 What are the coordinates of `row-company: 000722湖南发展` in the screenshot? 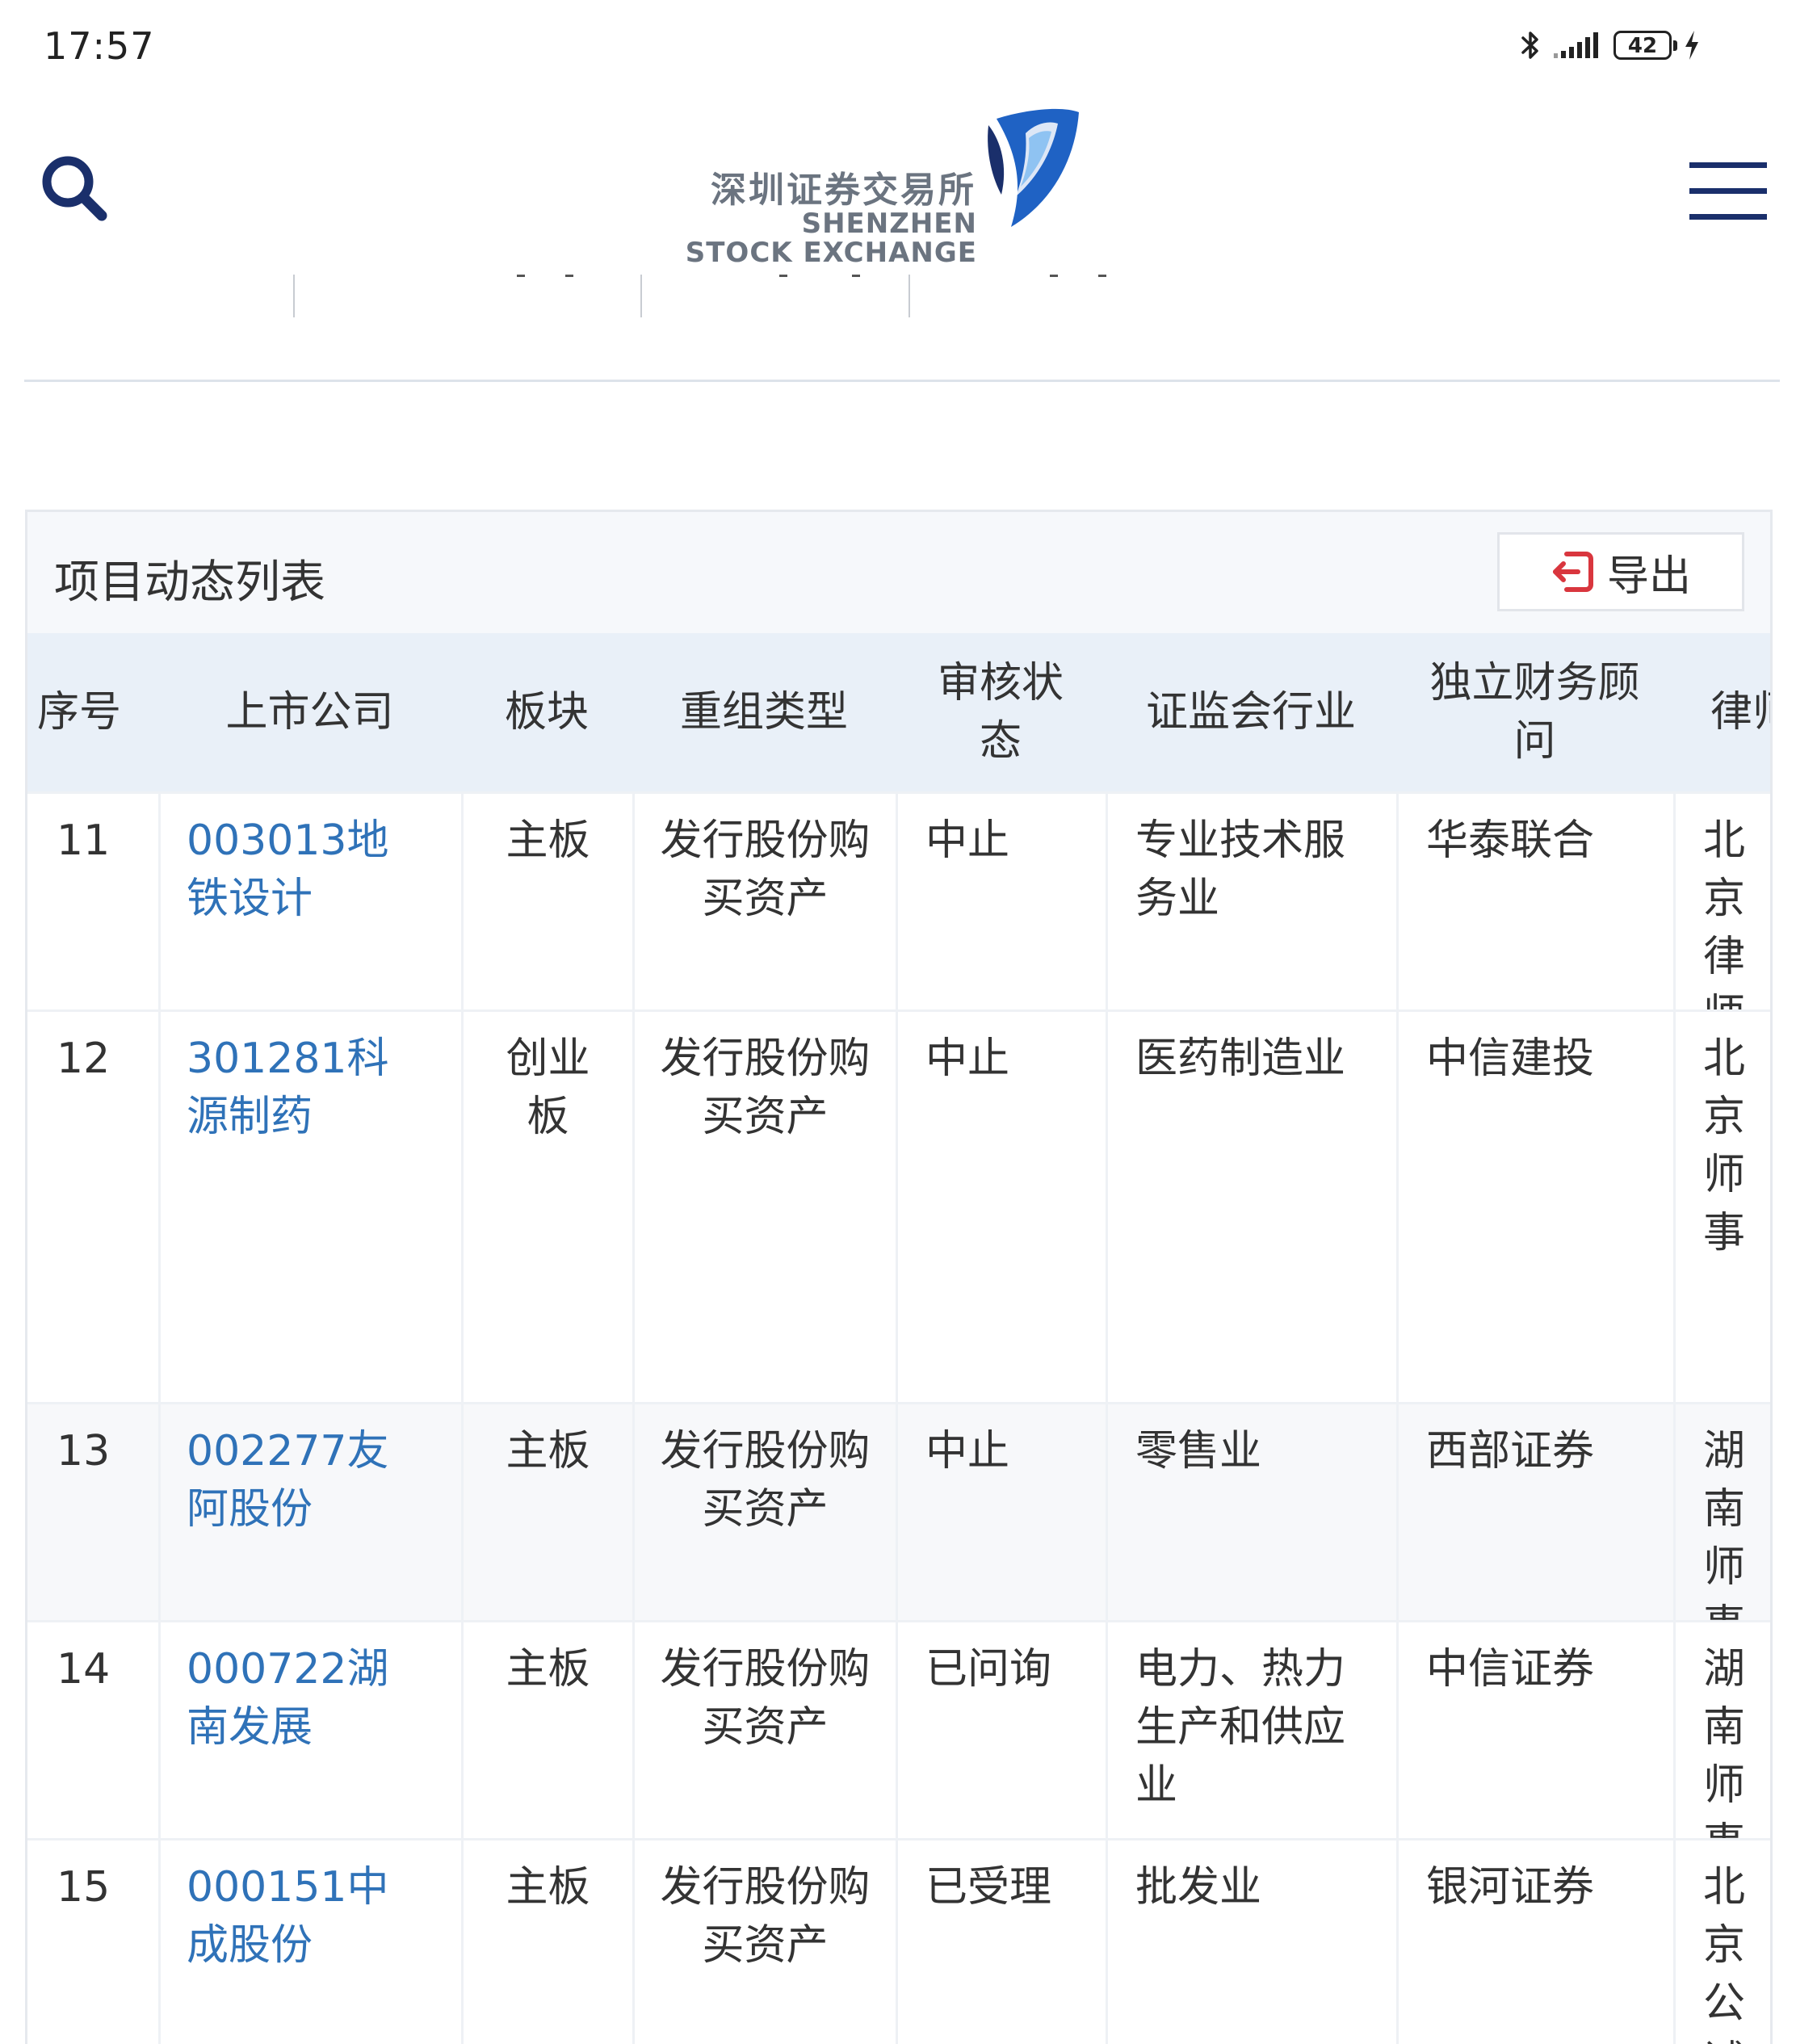 It's located at (309, 1730).